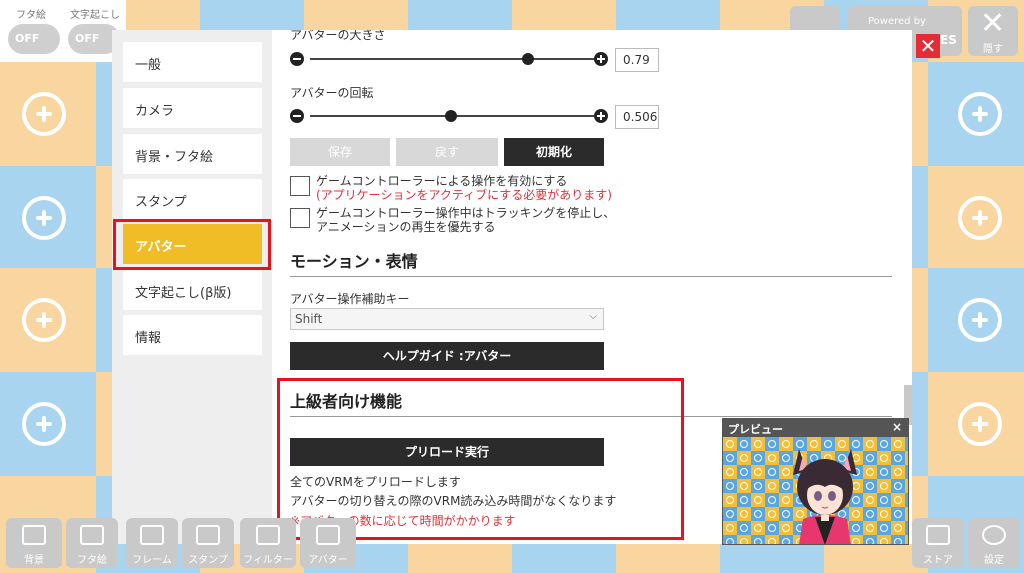 The height and width of the screenshot is (573, 1024). I want to click on avatar-preview-image, so click(825, 496).